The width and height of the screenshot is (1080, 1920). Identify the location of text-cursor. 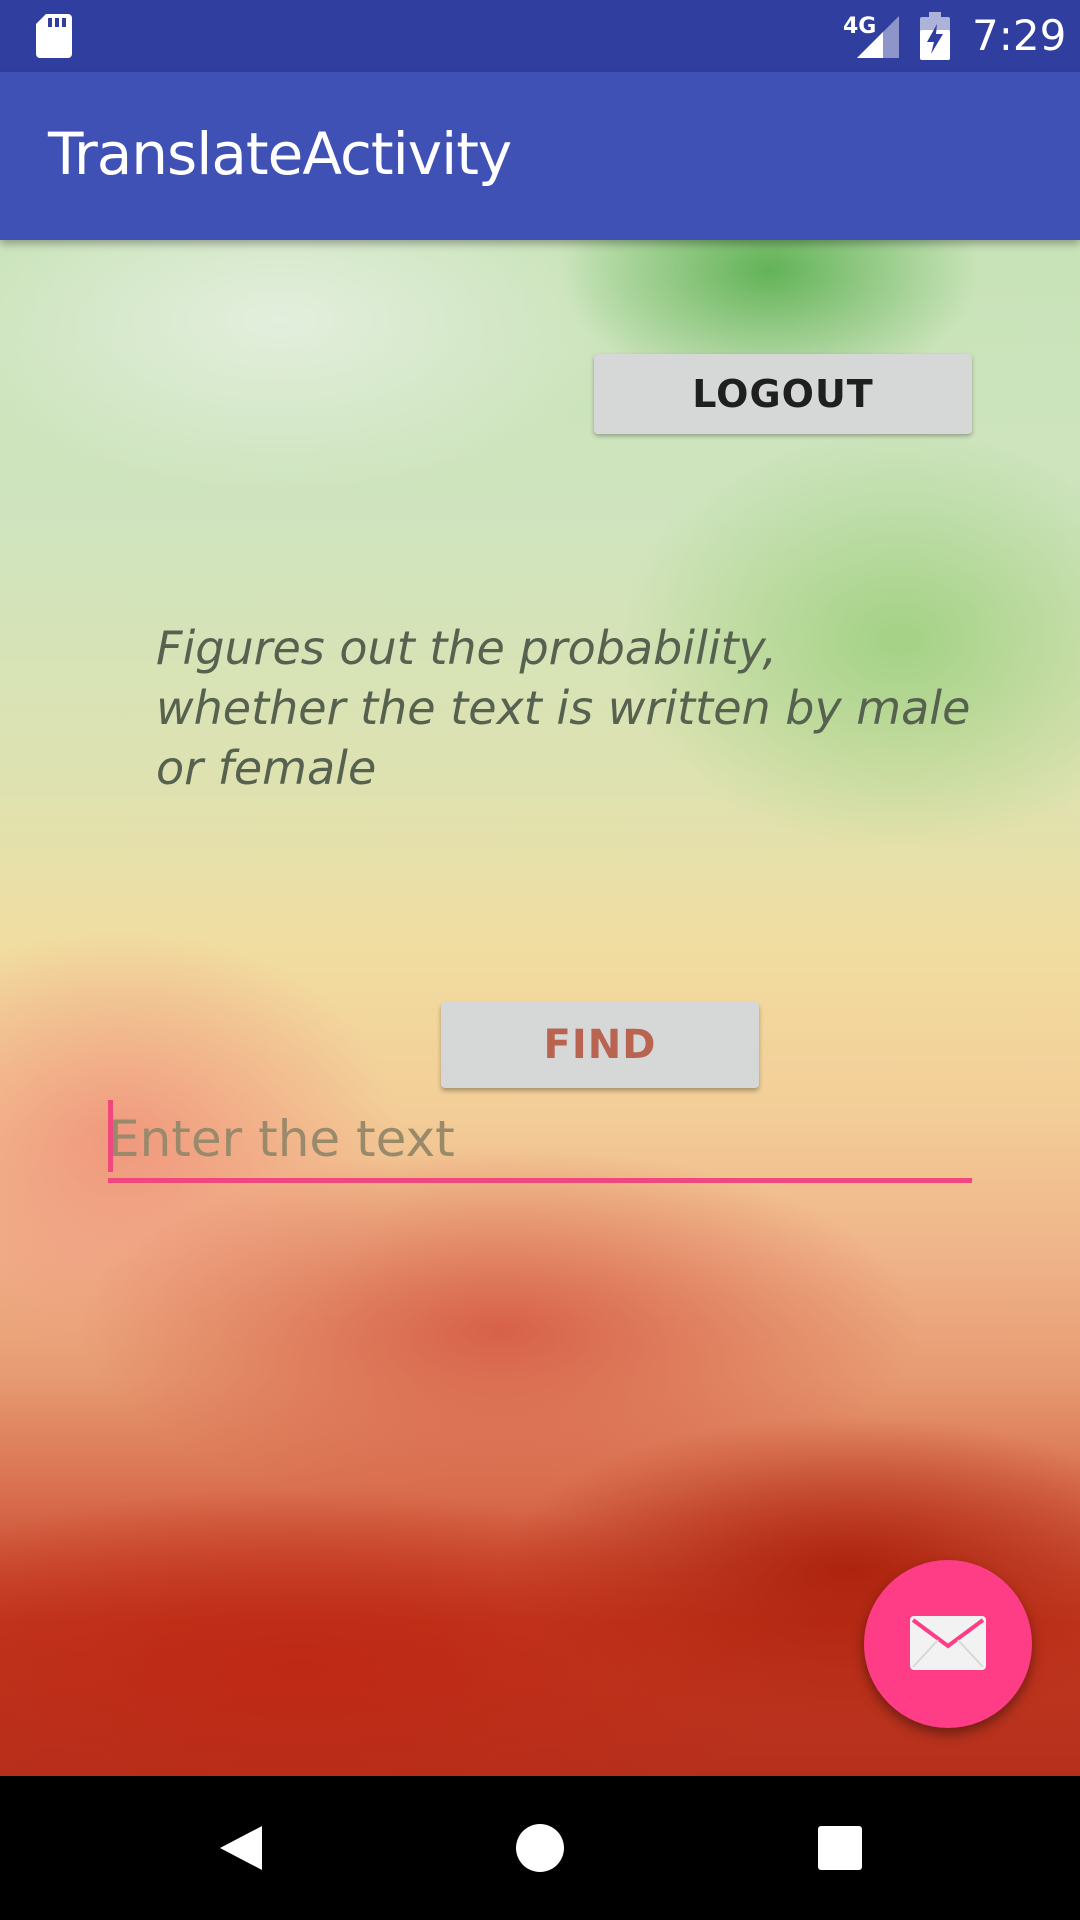
(110, 1136).